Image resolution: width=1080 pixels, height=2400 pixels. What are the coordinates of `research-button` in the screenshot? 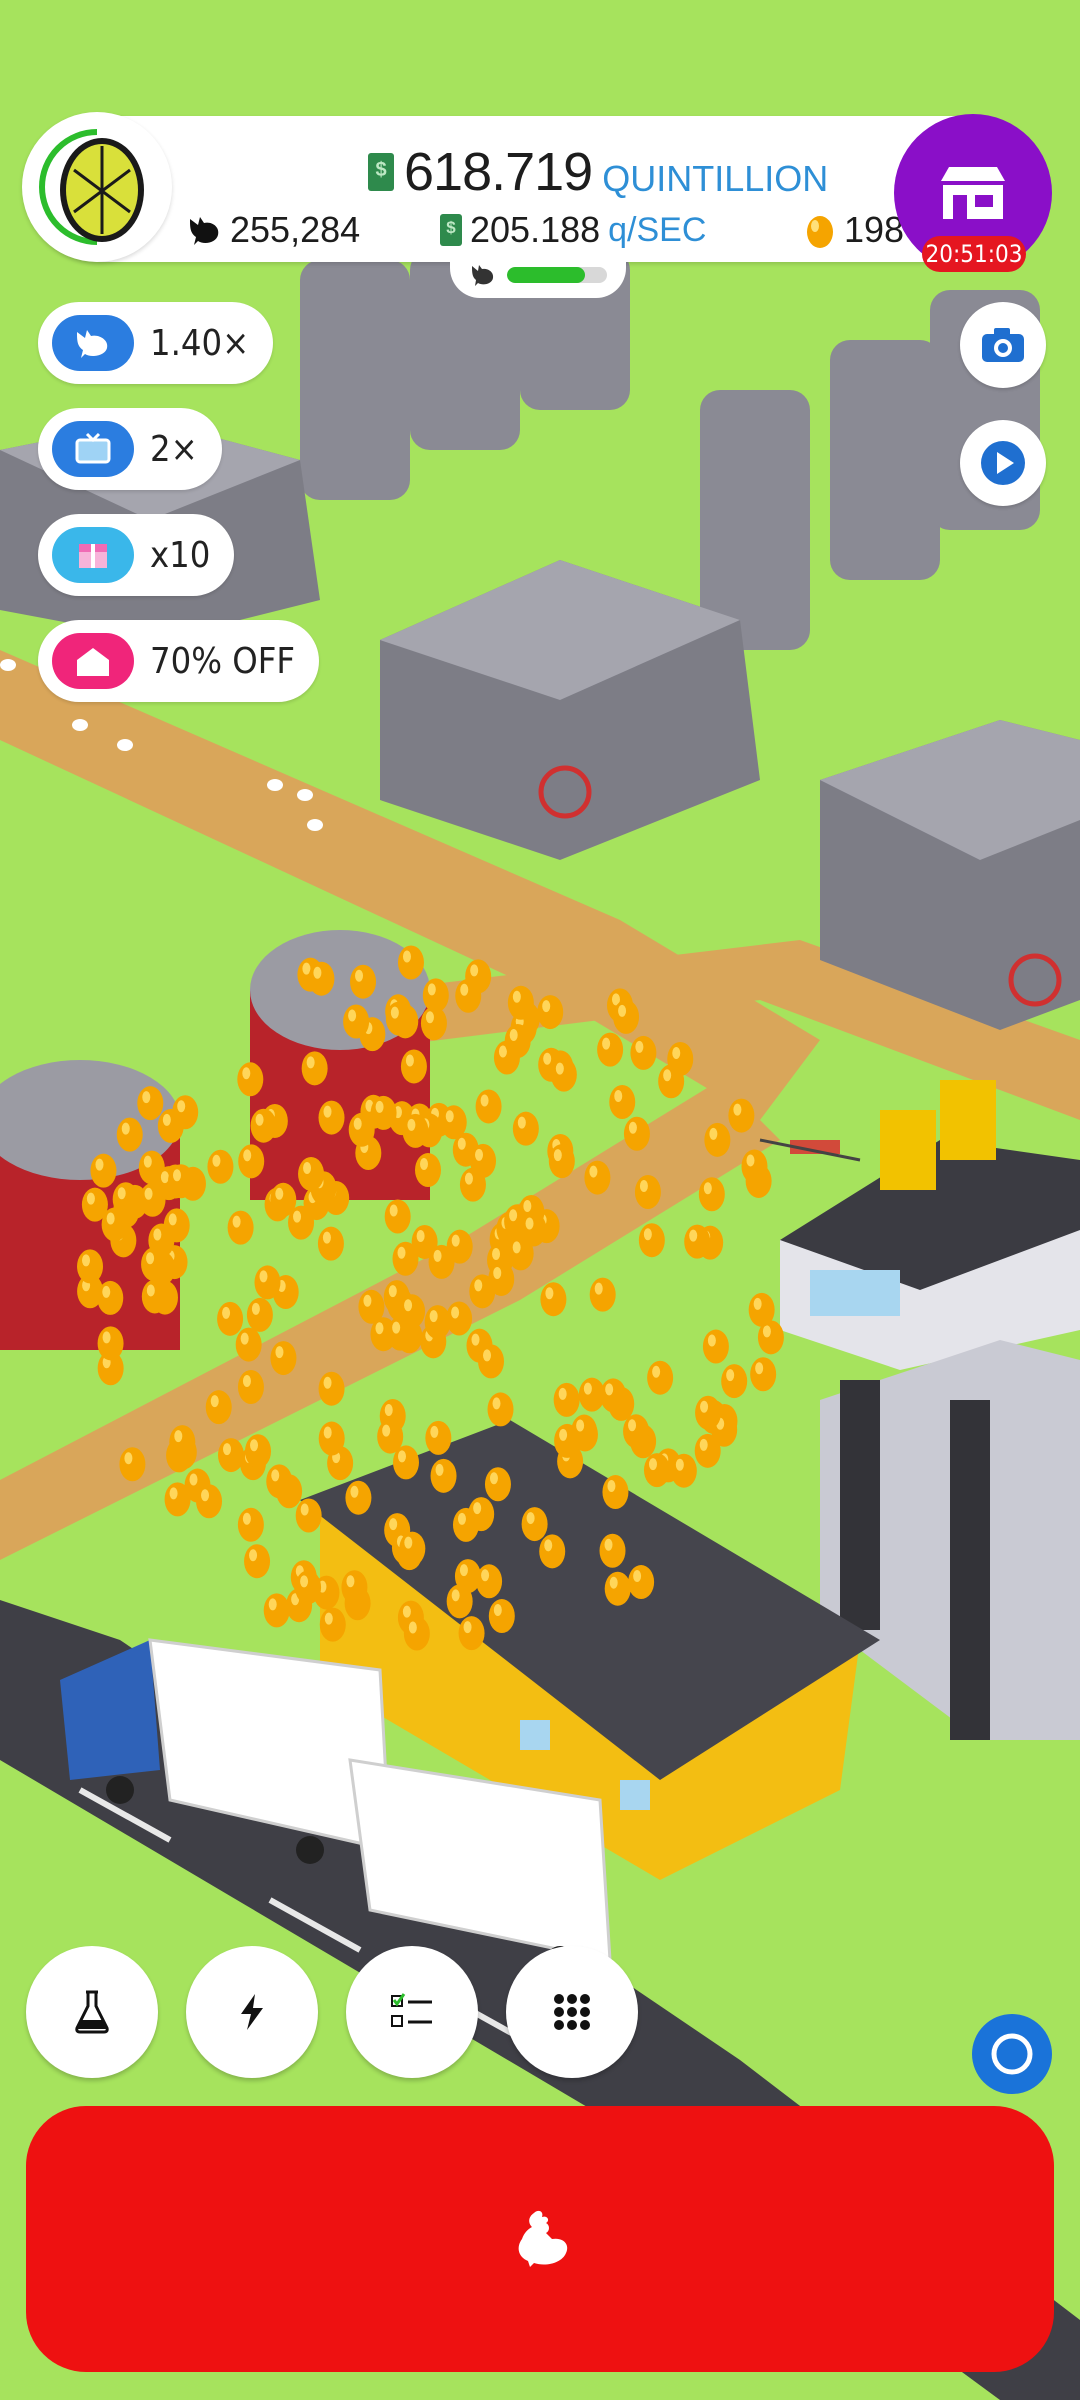 It's located at (92, 2012).